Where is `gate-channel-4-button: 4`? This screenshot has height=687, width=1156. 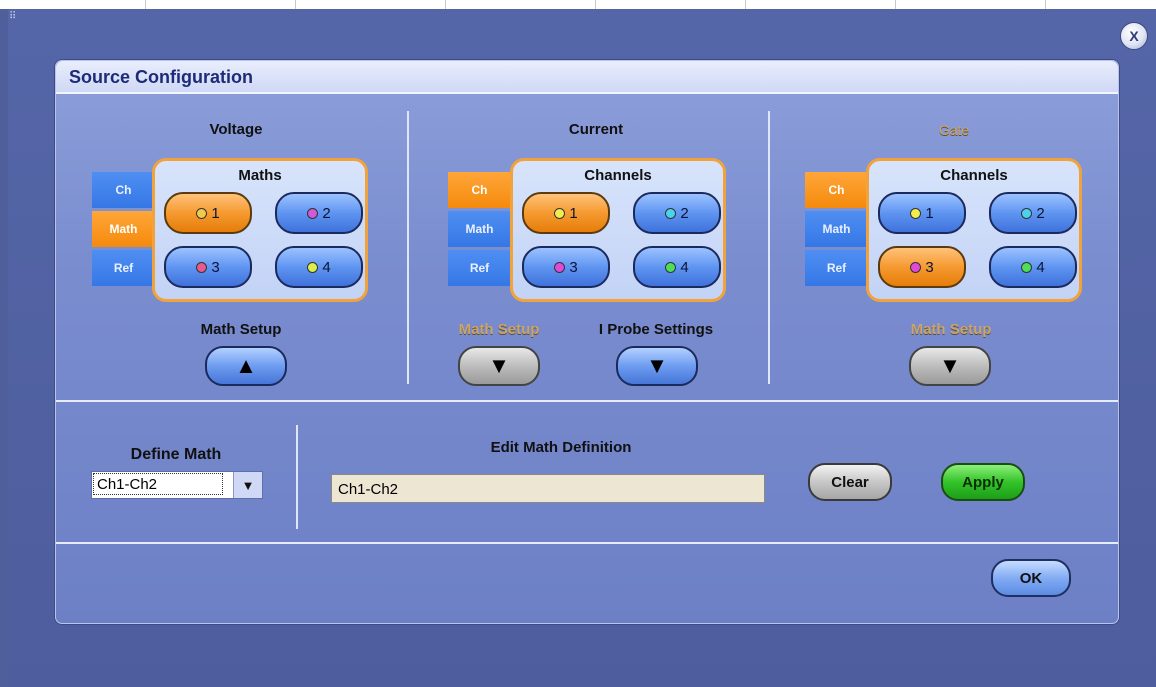 gate-channel-4-button: 4 is located at coordinates (1033, 267).